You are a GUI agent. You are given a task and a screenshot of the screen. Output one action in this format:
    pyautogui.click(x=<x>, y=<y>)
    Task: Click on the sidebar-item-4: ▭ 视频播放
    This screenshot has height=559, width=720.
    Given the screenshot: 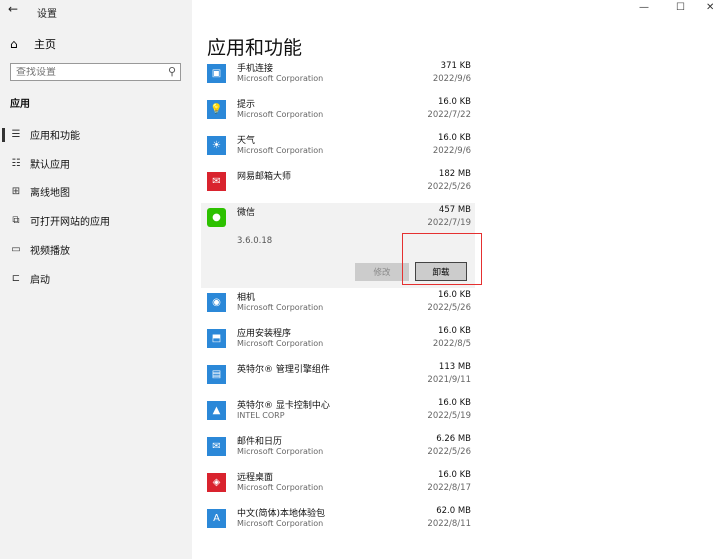 What is the action you would take?
    pyautogui.click(x=96, y=249)
    